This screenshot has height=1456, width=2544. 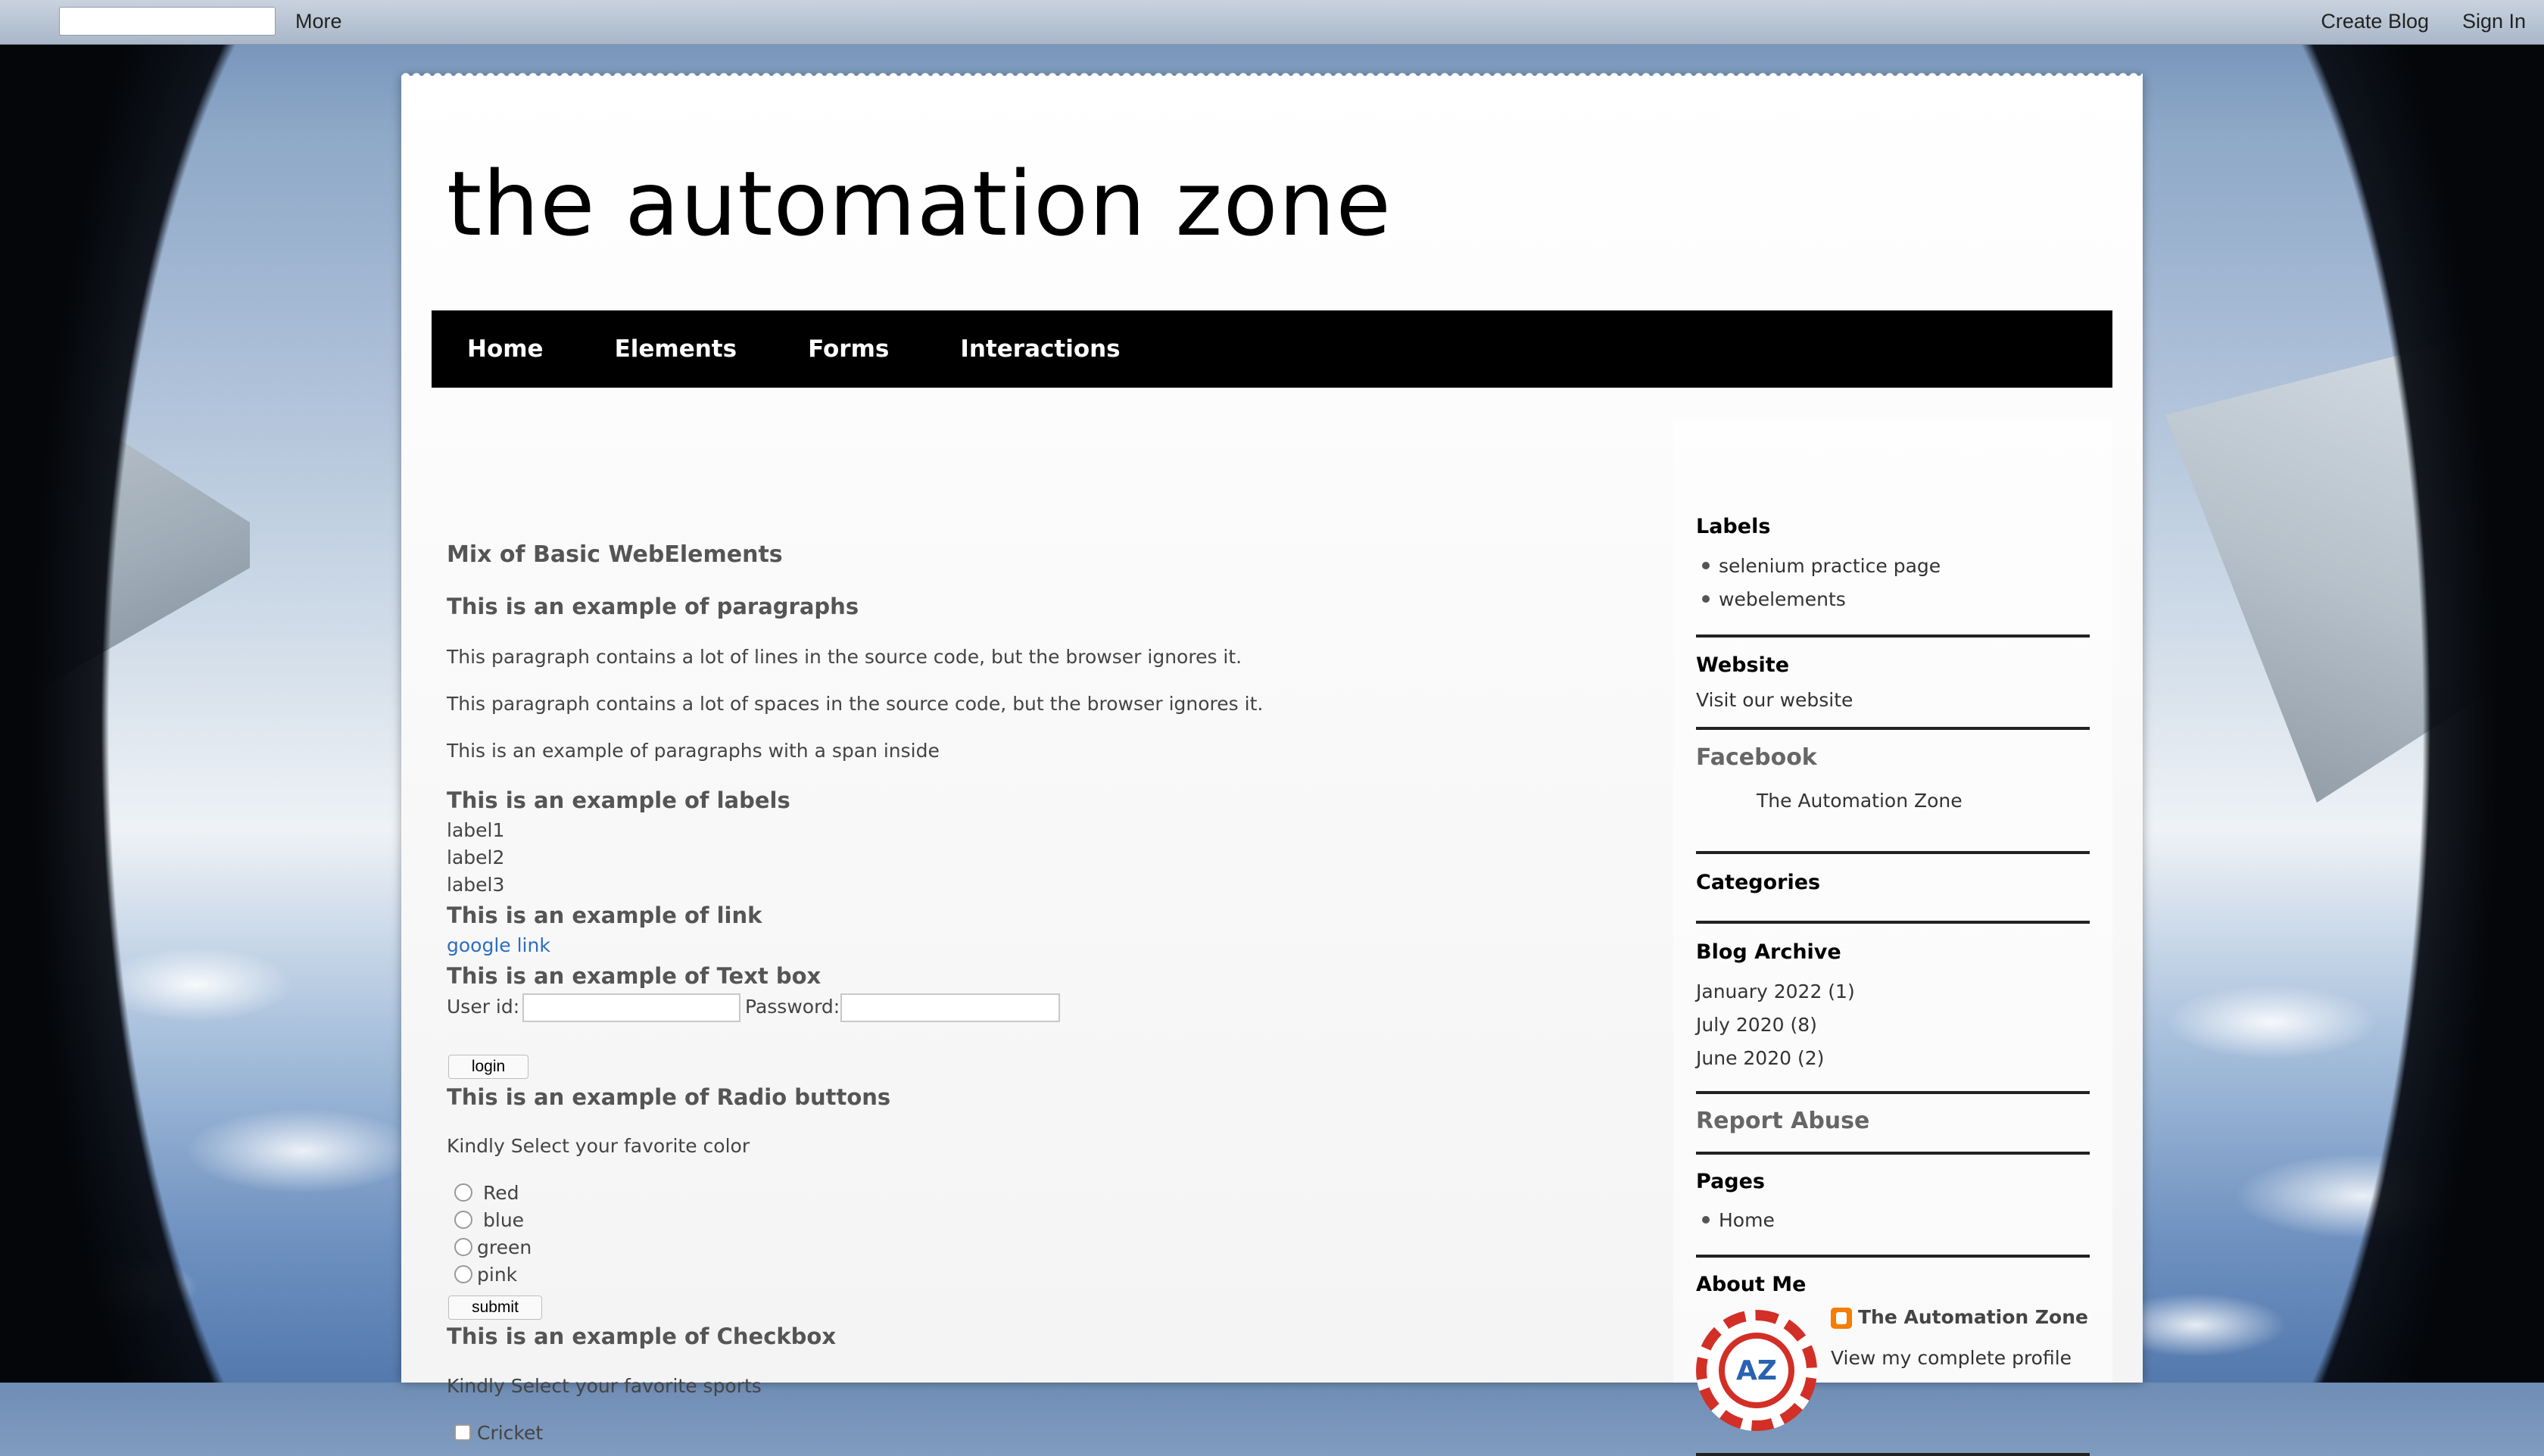 I want to click on blog-title: the automation zone, so click(x=919, y=203).